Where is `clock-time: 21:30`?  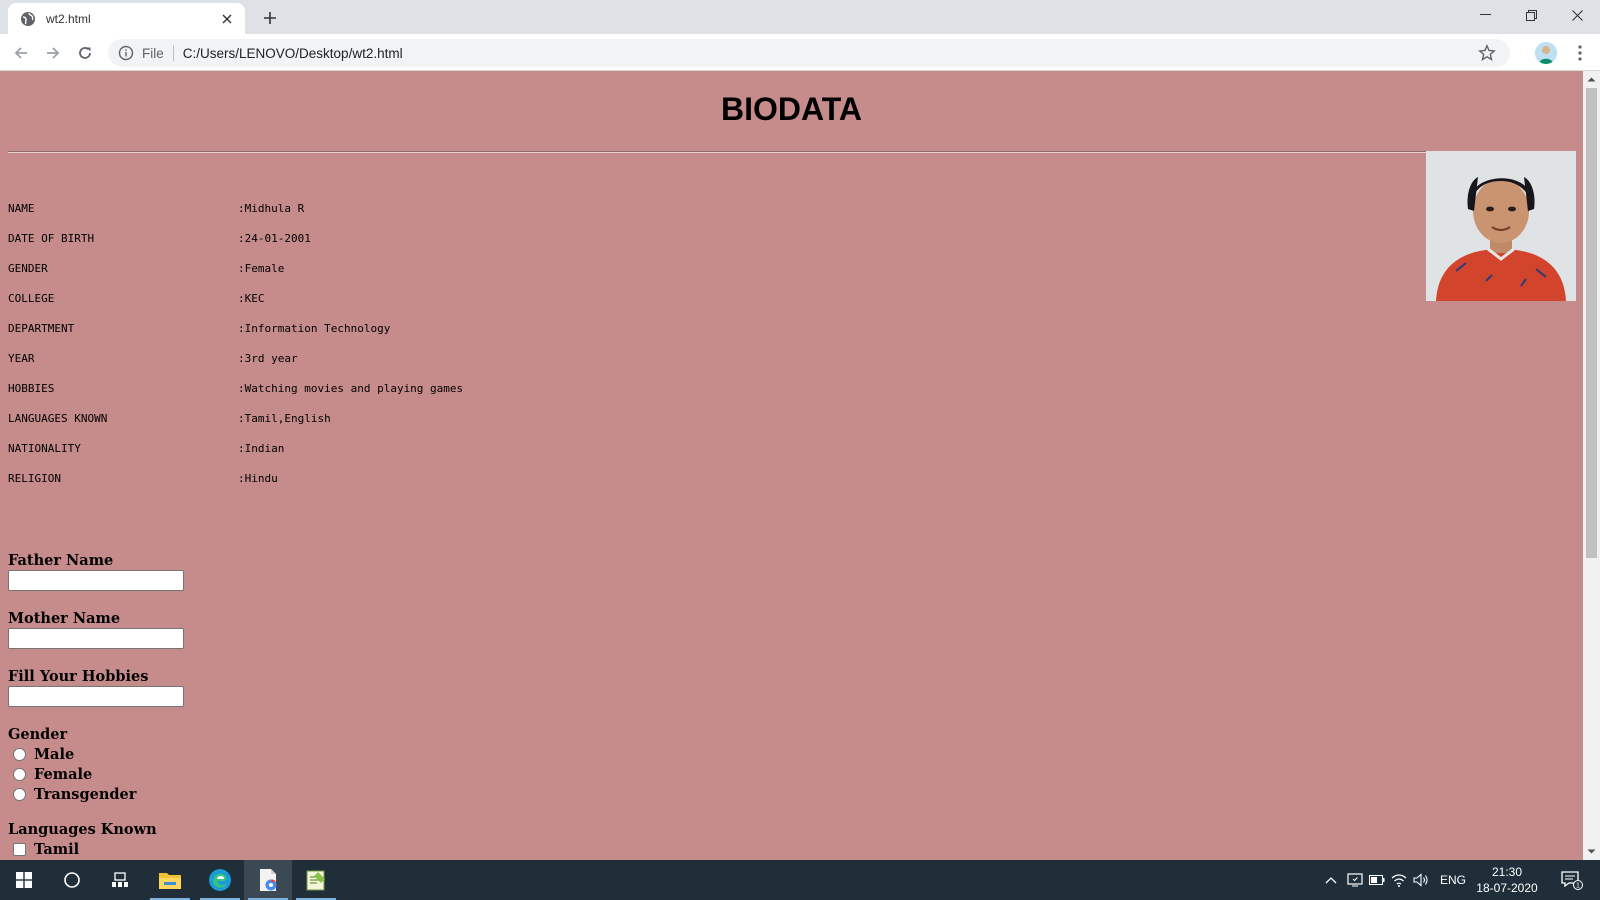 clock-time: 21:30 is located at coordinates (1507, 872).